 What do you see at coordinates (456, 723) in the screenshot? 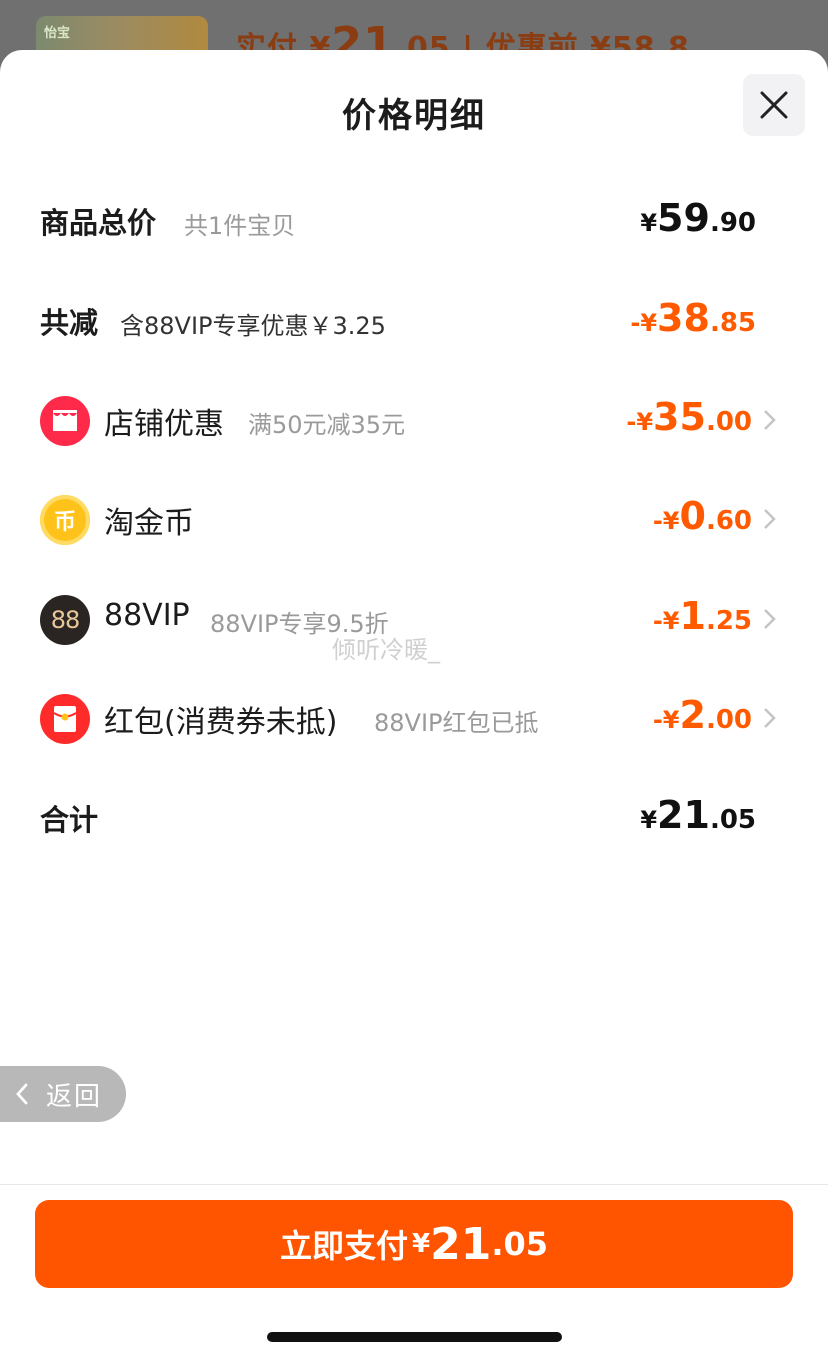
I see `row-sub: 88VIP红包已抵` at bounding box center [456, 723].